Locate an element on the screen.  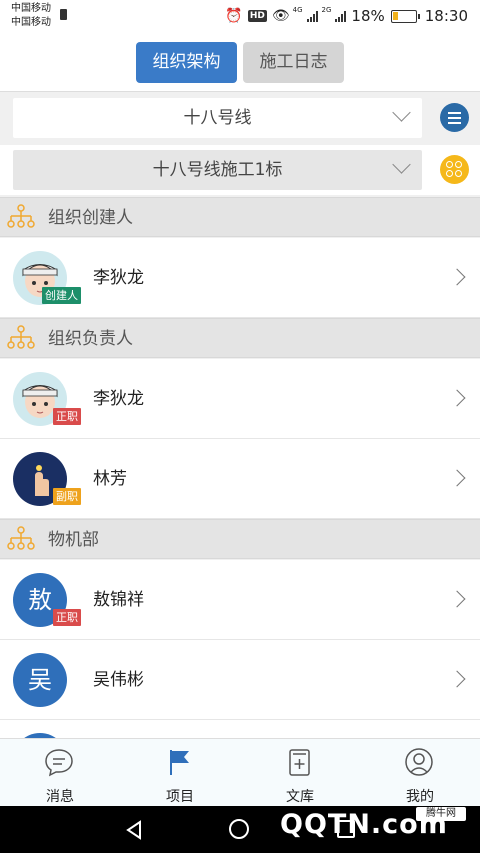
member-name: 敖锦祥 is located at coordinates (118, 600).